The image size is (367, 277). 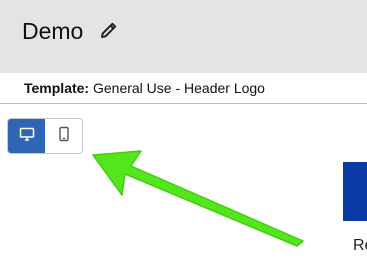 I want to click on template-info: Template: General Use - Header Logo, so click(x=144, y=88).